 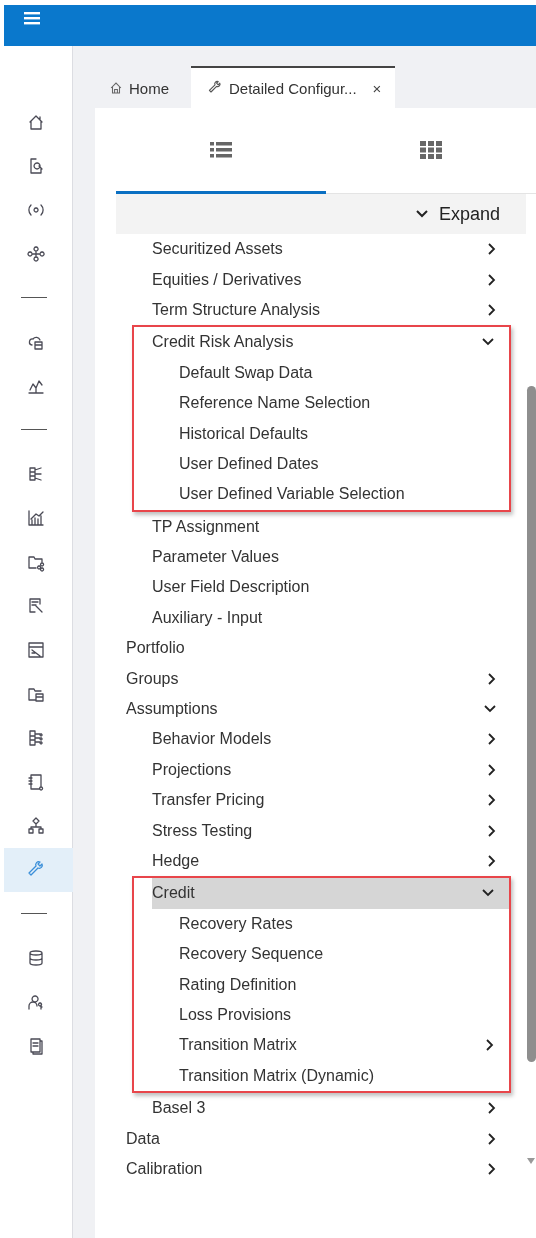 I want to click on database-icon, so click(x=36, y=958).